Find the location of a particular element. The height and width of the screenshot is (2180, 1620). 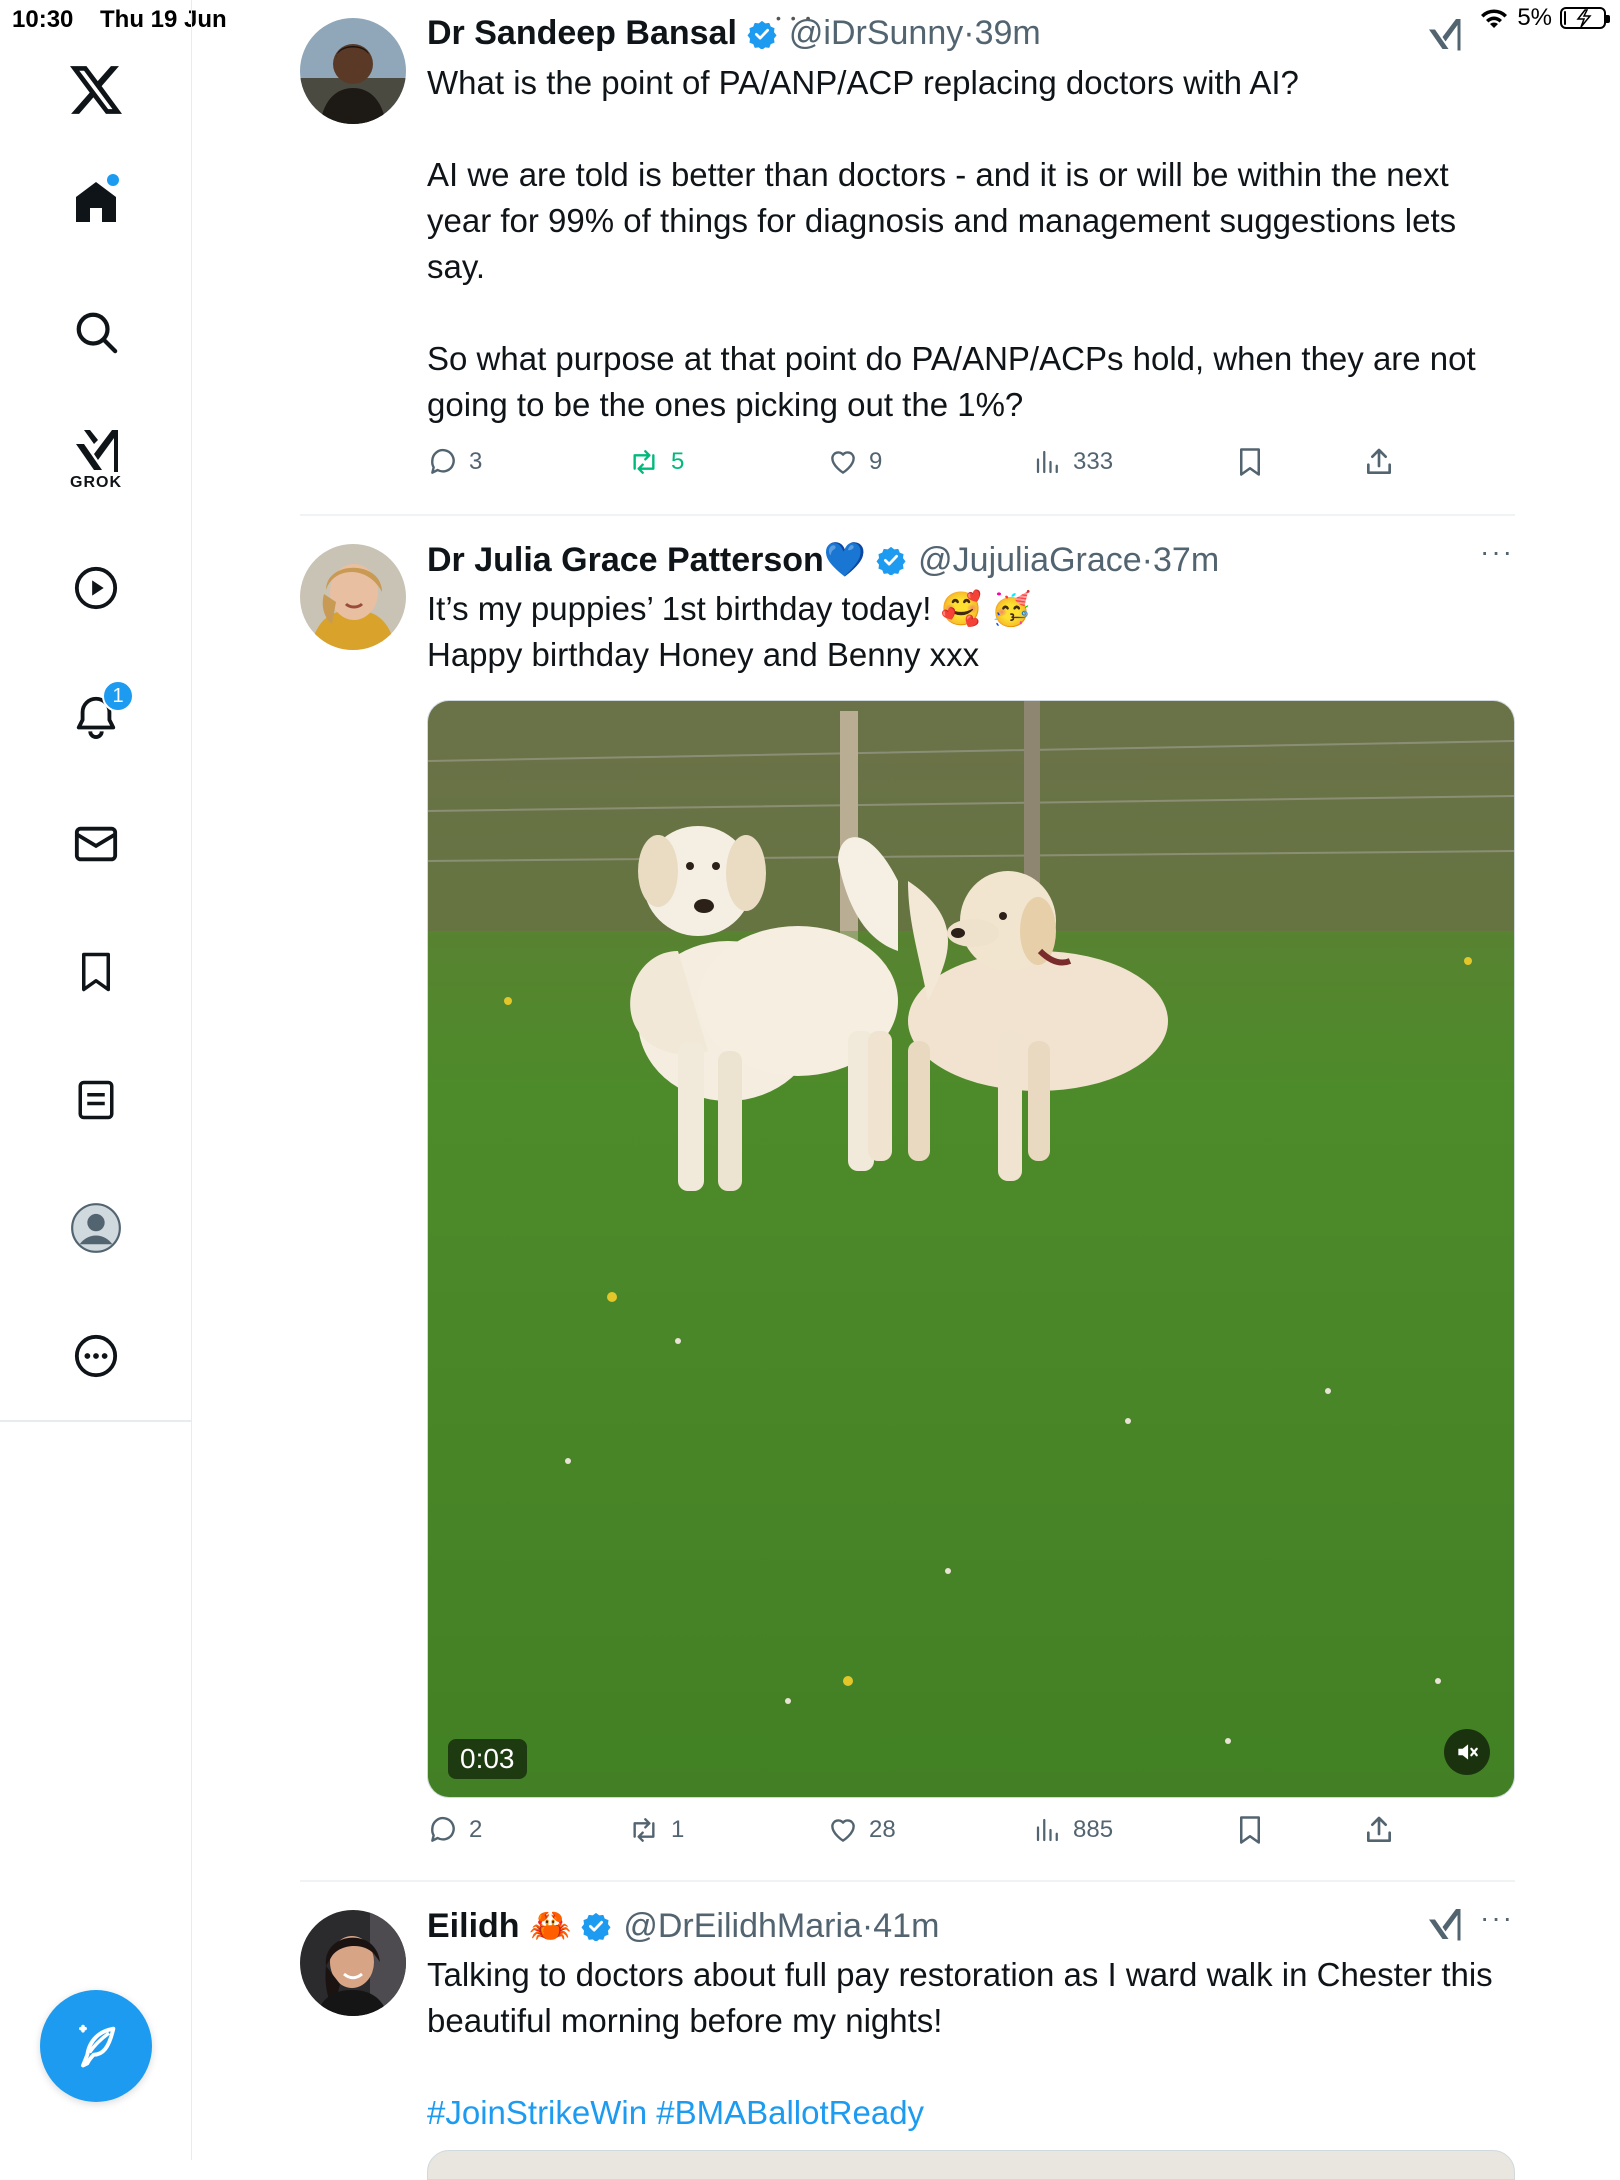

grok-icon is located at coordinates (97, 451).